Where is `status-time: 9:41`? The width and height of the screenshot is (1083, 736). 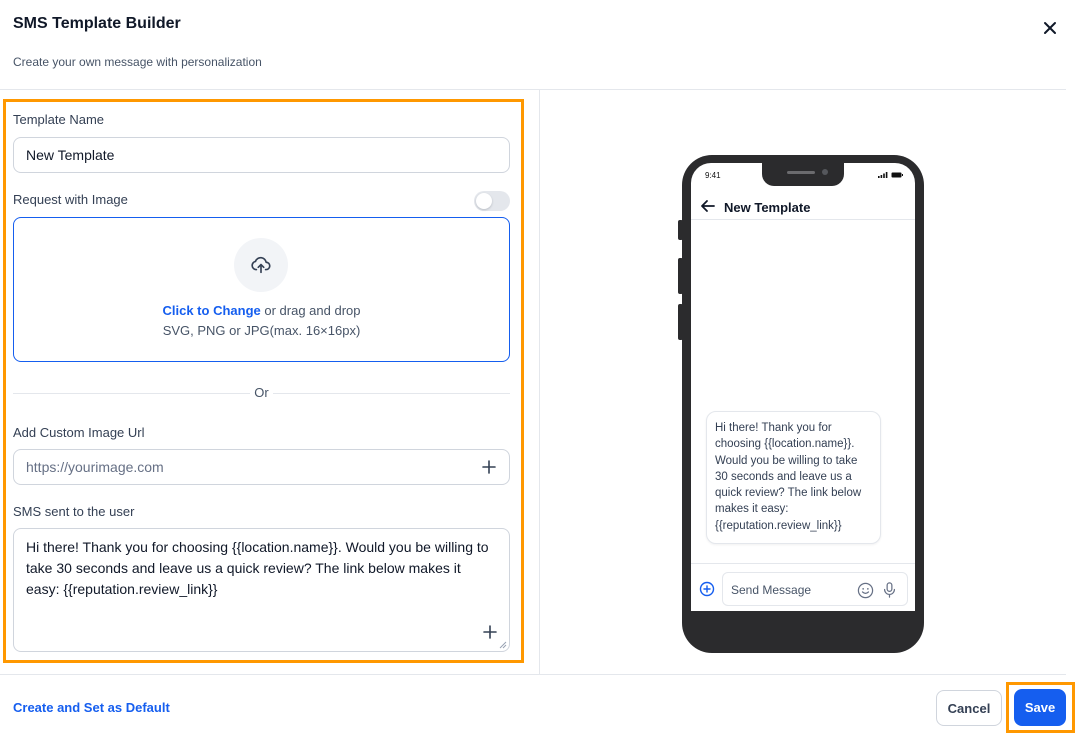 status-time: 9:41 is located at coordinates (713, 175).